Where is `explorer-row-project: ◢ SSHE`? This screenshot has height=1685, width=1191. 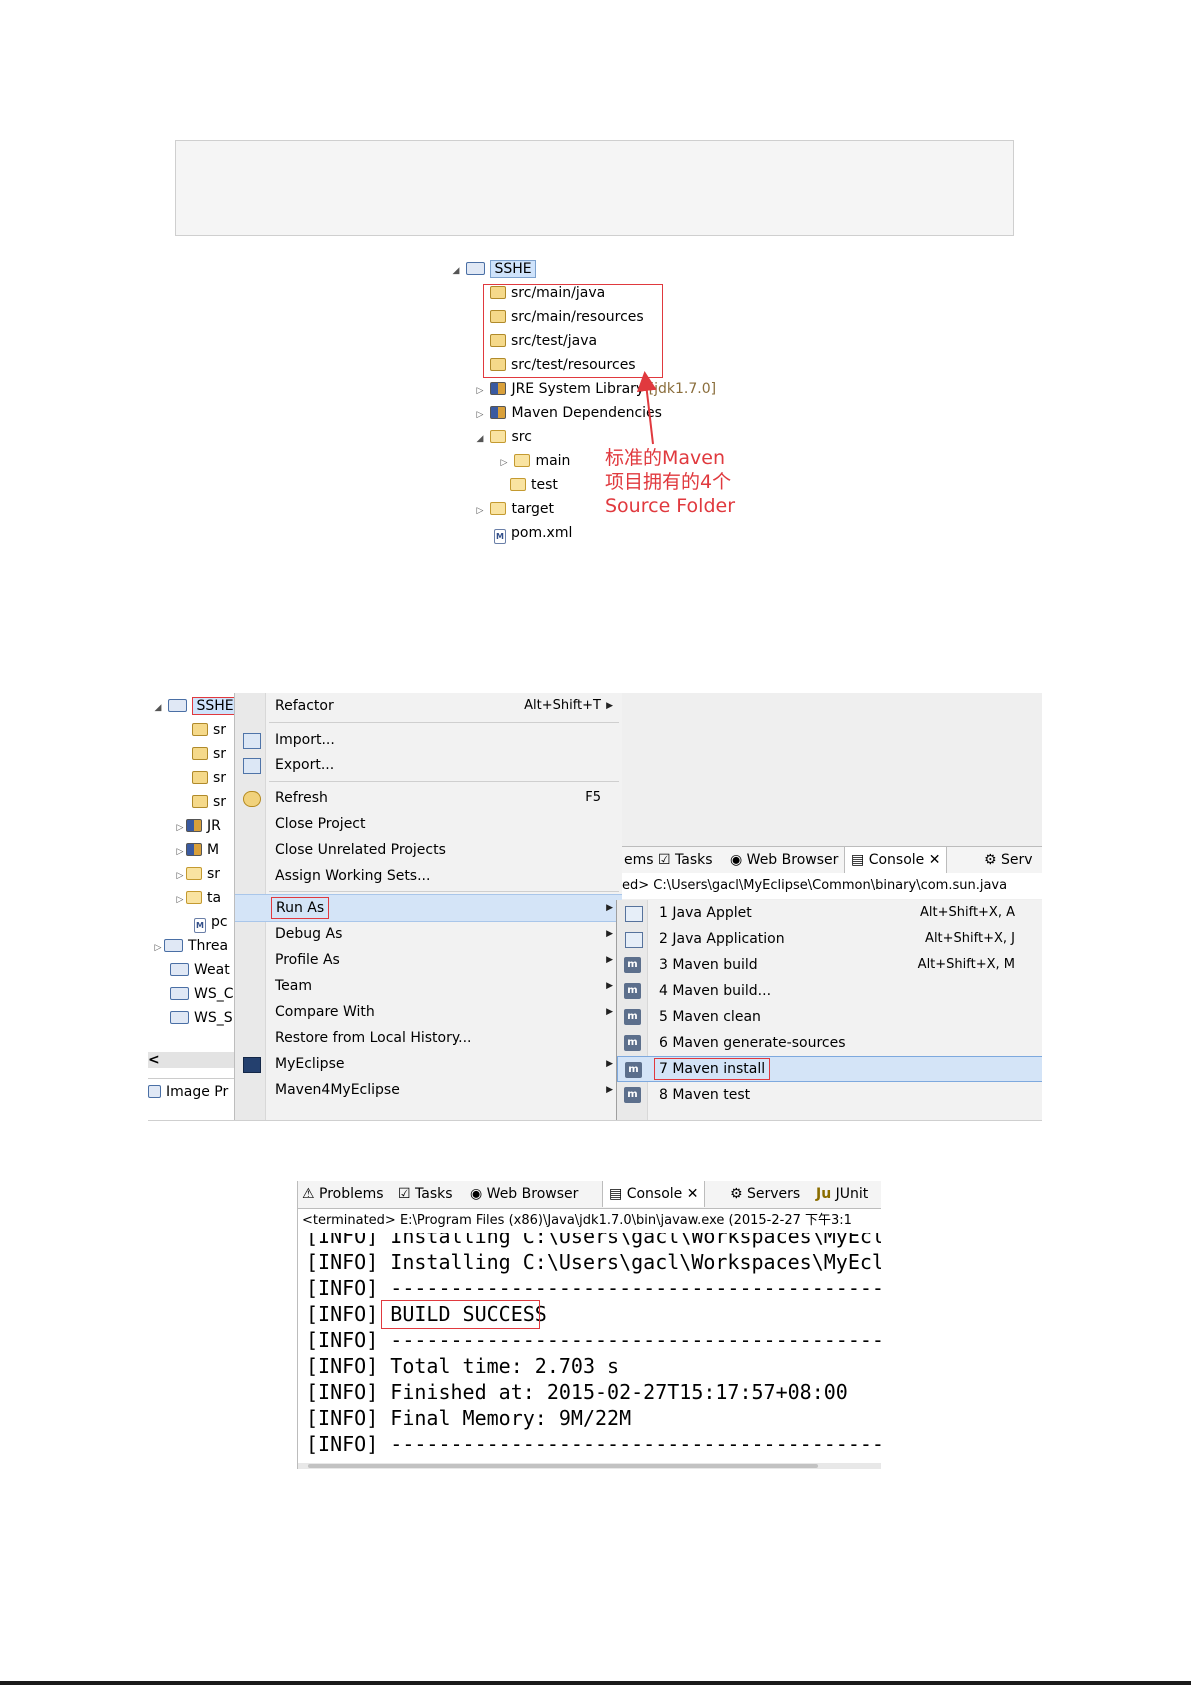 explorer-row-project: ◢ SSHE is located at coordinates (195, 706).